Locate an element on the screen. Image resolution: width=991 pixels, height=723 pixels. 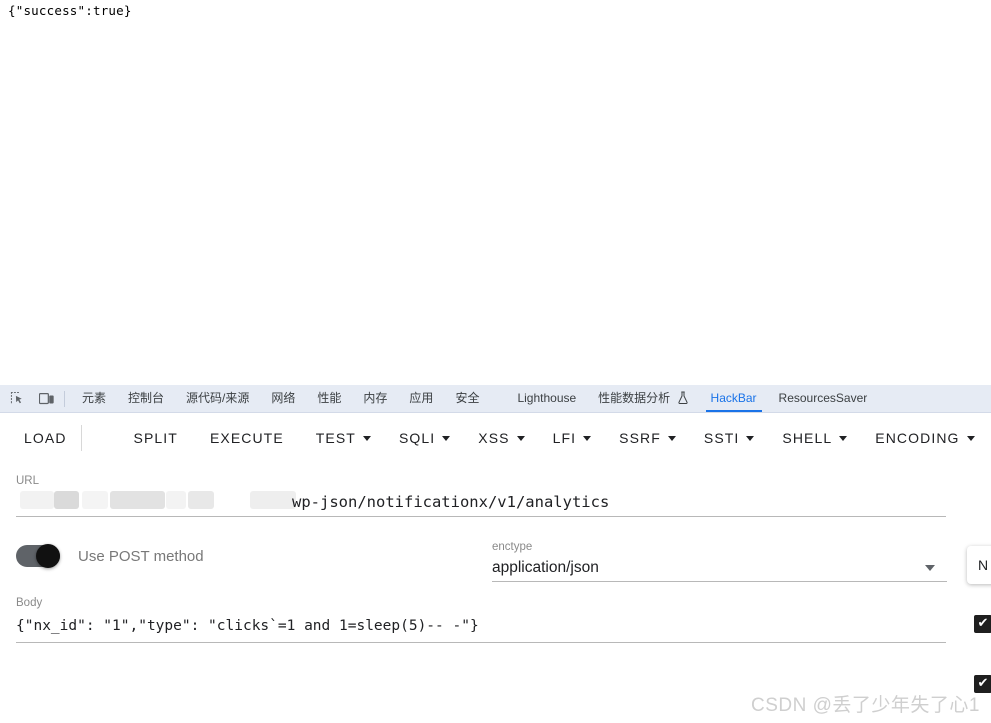
shell-menu-button: SHELL is located at coordinates (814, 438).